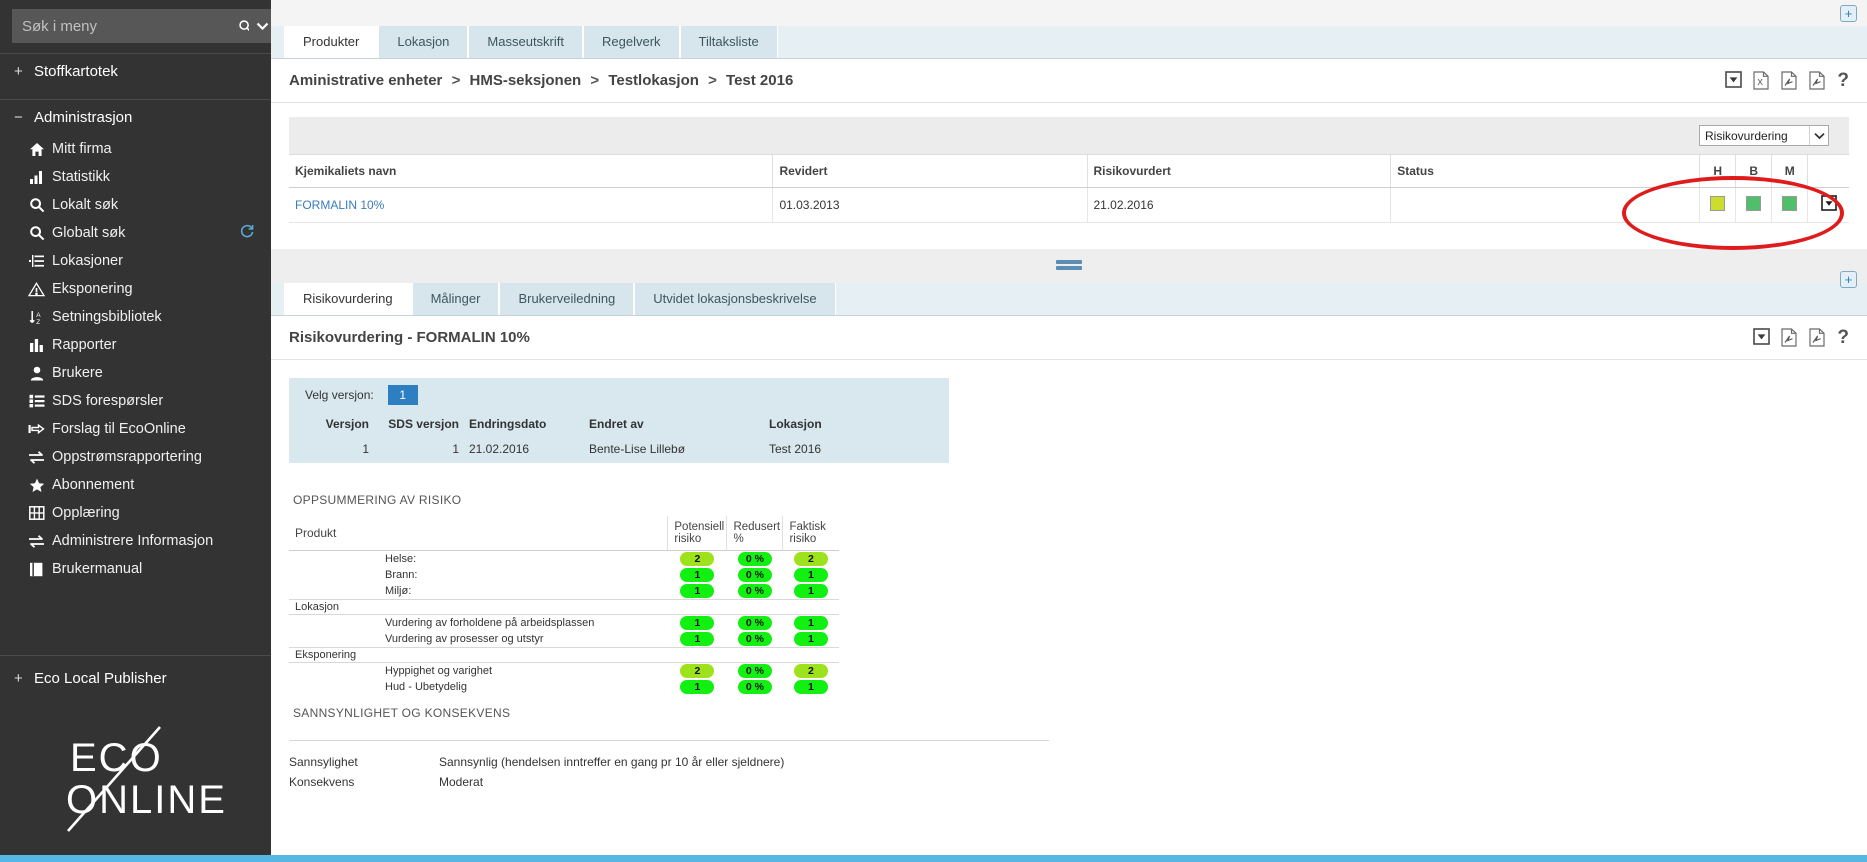  What do you see at coordinates (135, 177) in the screenshot?
I see `sidebar-item-statistikk: Statistikk` at bounding box center [135, 177].